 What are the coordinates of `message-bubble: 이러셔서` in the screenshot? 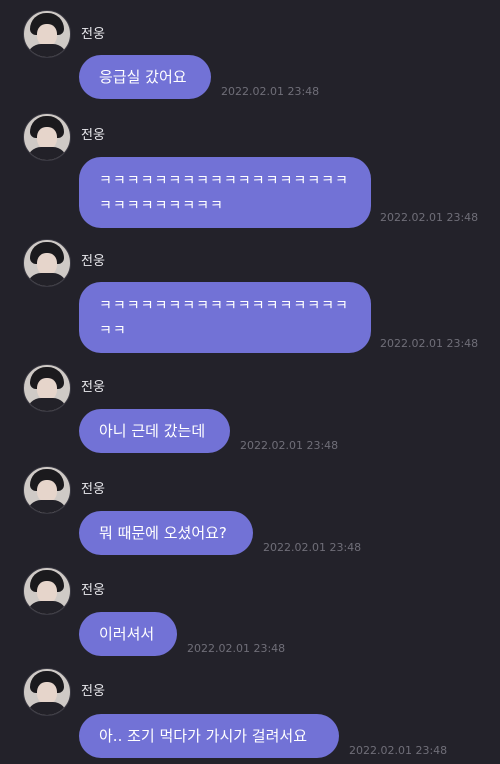 It's located at (128, 634).